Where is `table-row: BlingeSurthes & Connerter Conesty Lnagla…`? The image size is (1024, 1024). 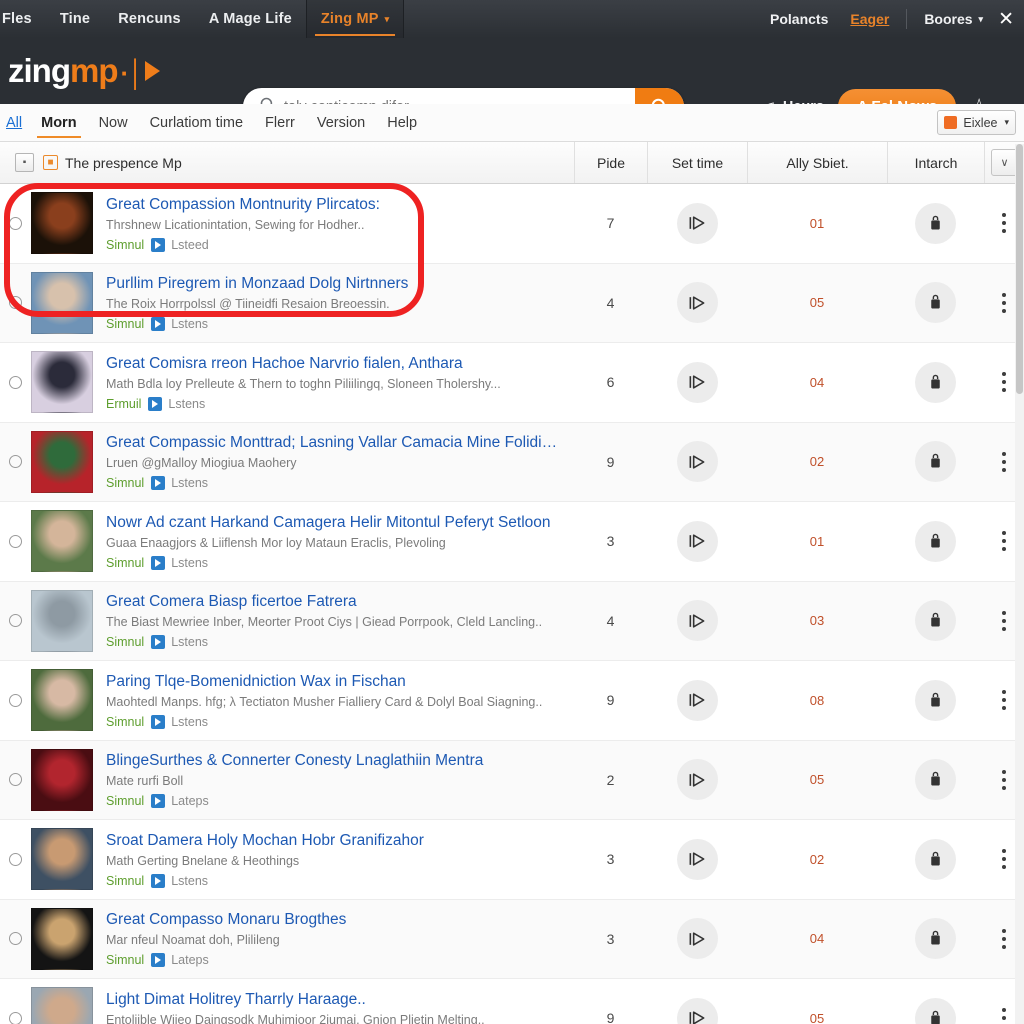
table-row: BlingeSurthes & Connerter Conesty Lnagla… is located at coordinates (512, 780).